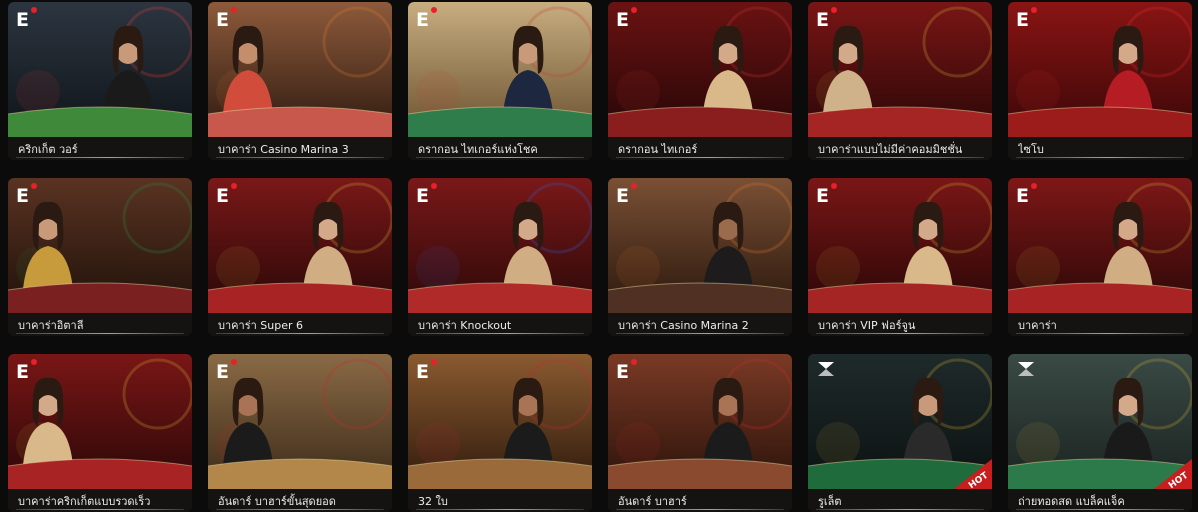 The height and width of the screenshot is (512, 1198). I want to click on game-card-cards32: E 32 ใบ, so click(500, 433).